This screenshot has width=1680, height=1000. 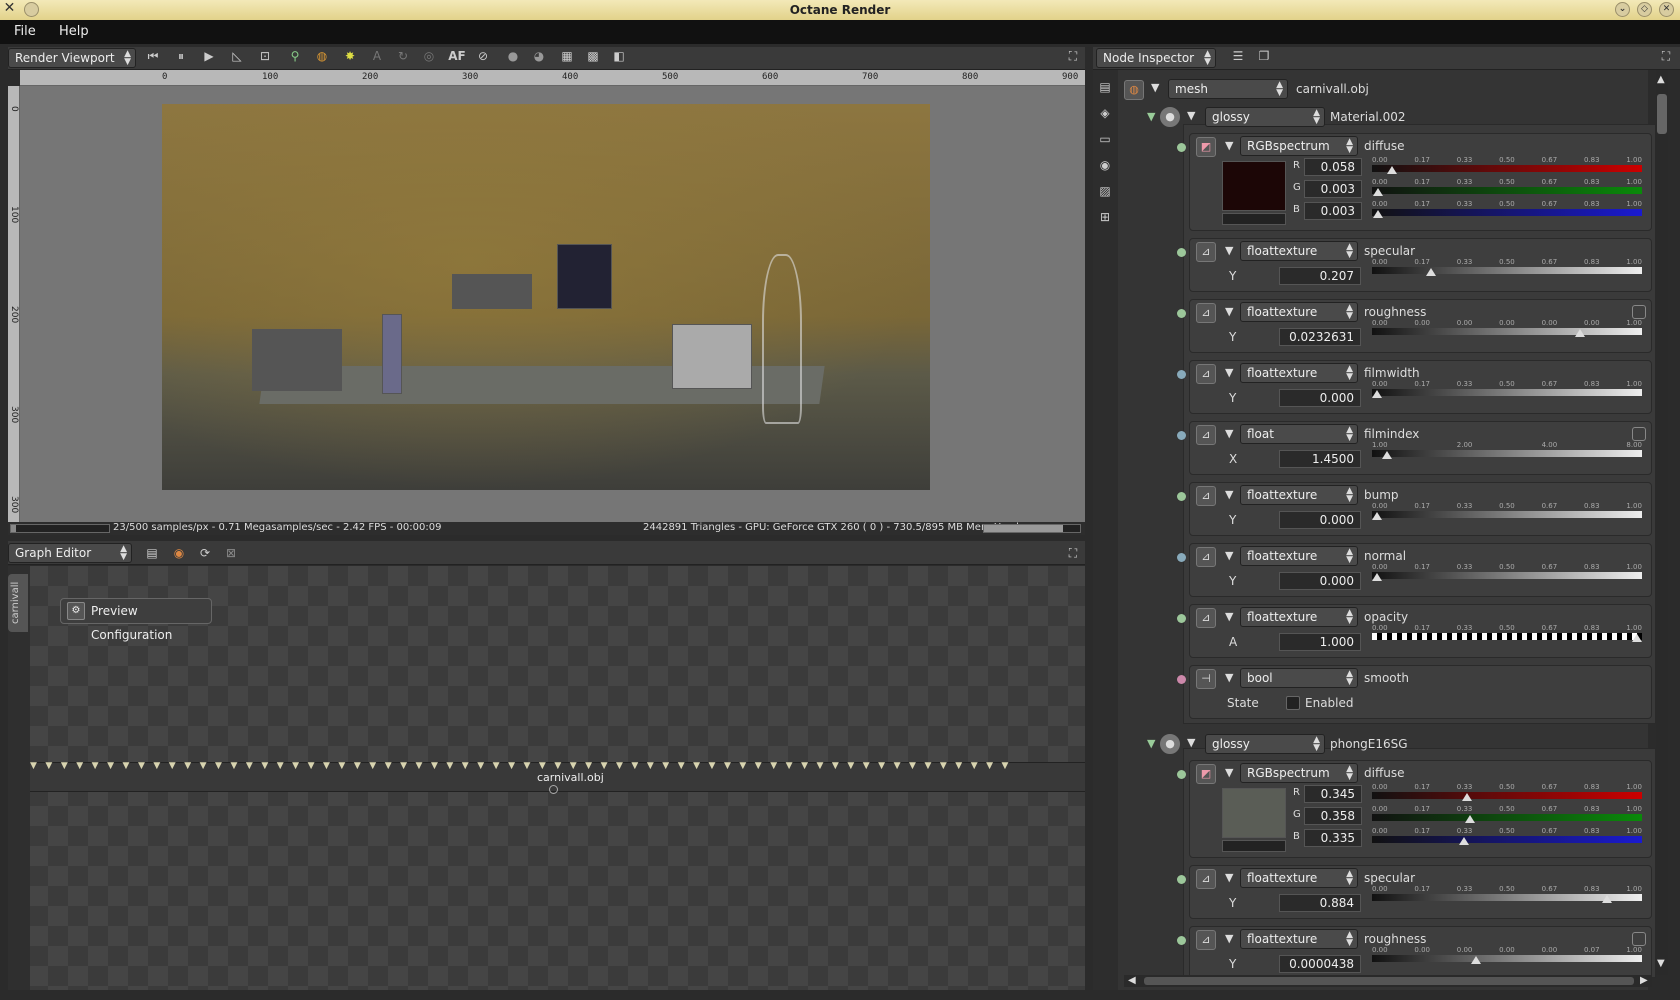 What do you see at coordinates (1333, 167) in the screenshot?
I see `channel-value-field: 0.058` at bounding box center [1333, 167].